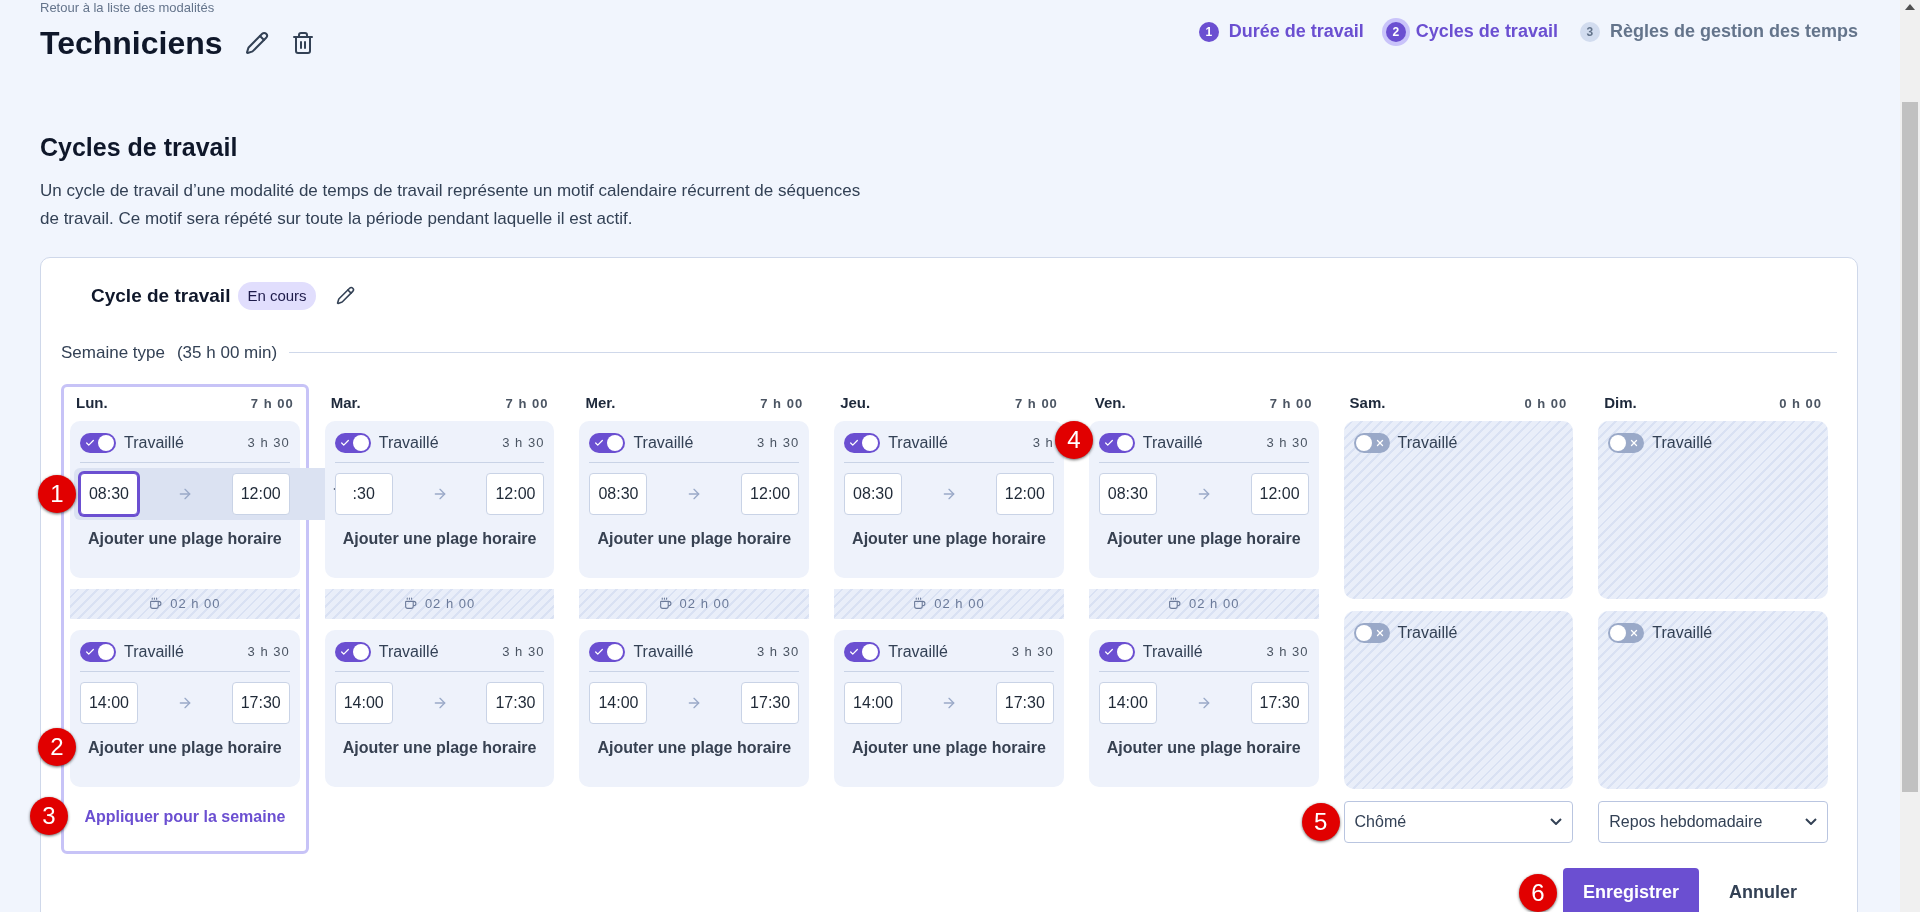  I want to click on save-button: Enregistrer, so click(1630, 889).